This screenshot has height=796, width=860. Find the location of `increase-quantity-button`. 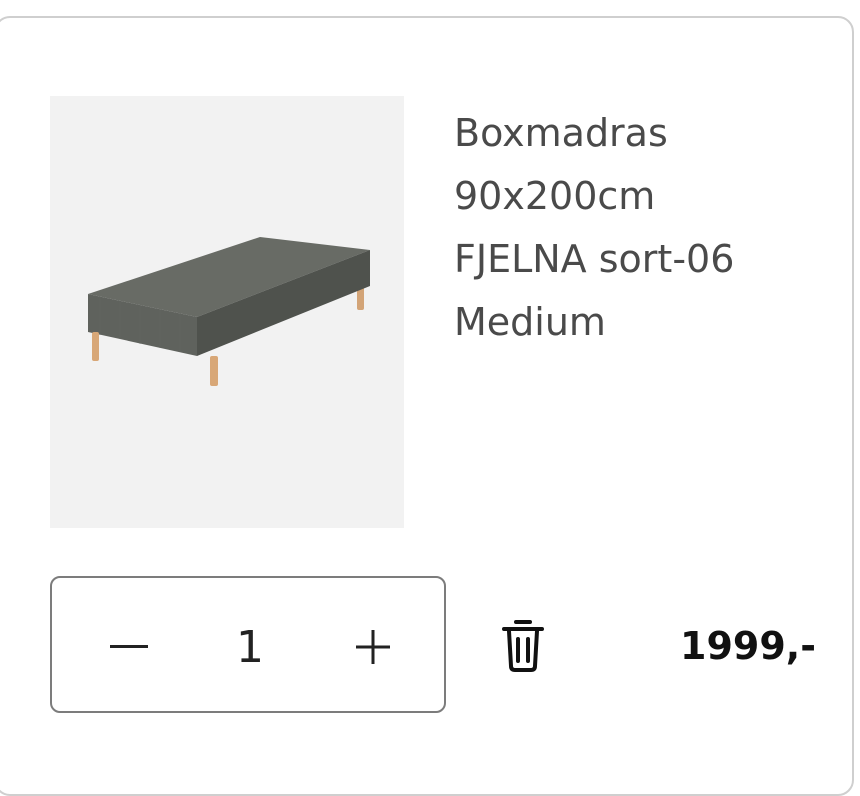

increase-quantity-button is located at coordinates (373, 647).